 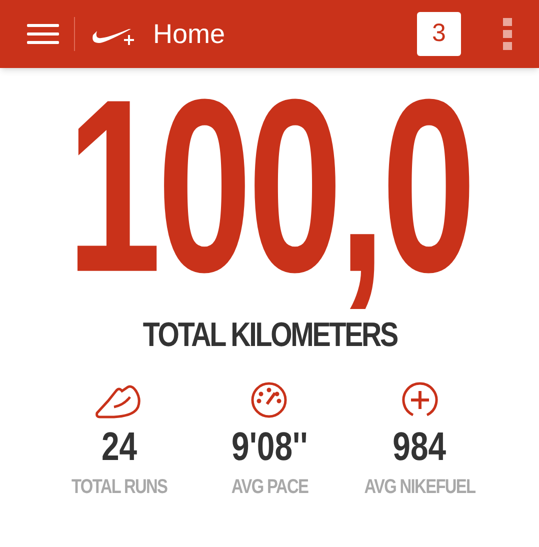 I want to click on total-label: TOTAL KILOMETERS, so click(x=269, y=335).